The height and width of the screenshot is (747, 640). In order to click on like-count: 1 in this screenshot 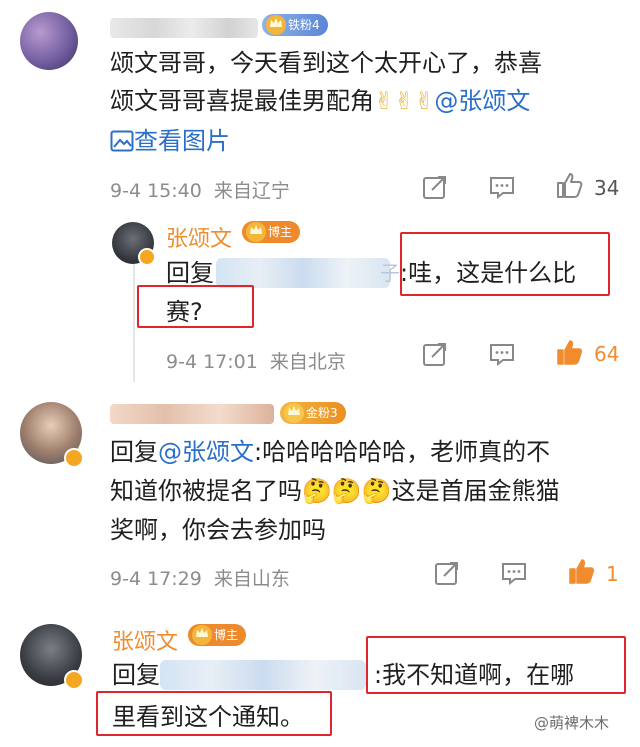, I will do `click(612, 574)`.